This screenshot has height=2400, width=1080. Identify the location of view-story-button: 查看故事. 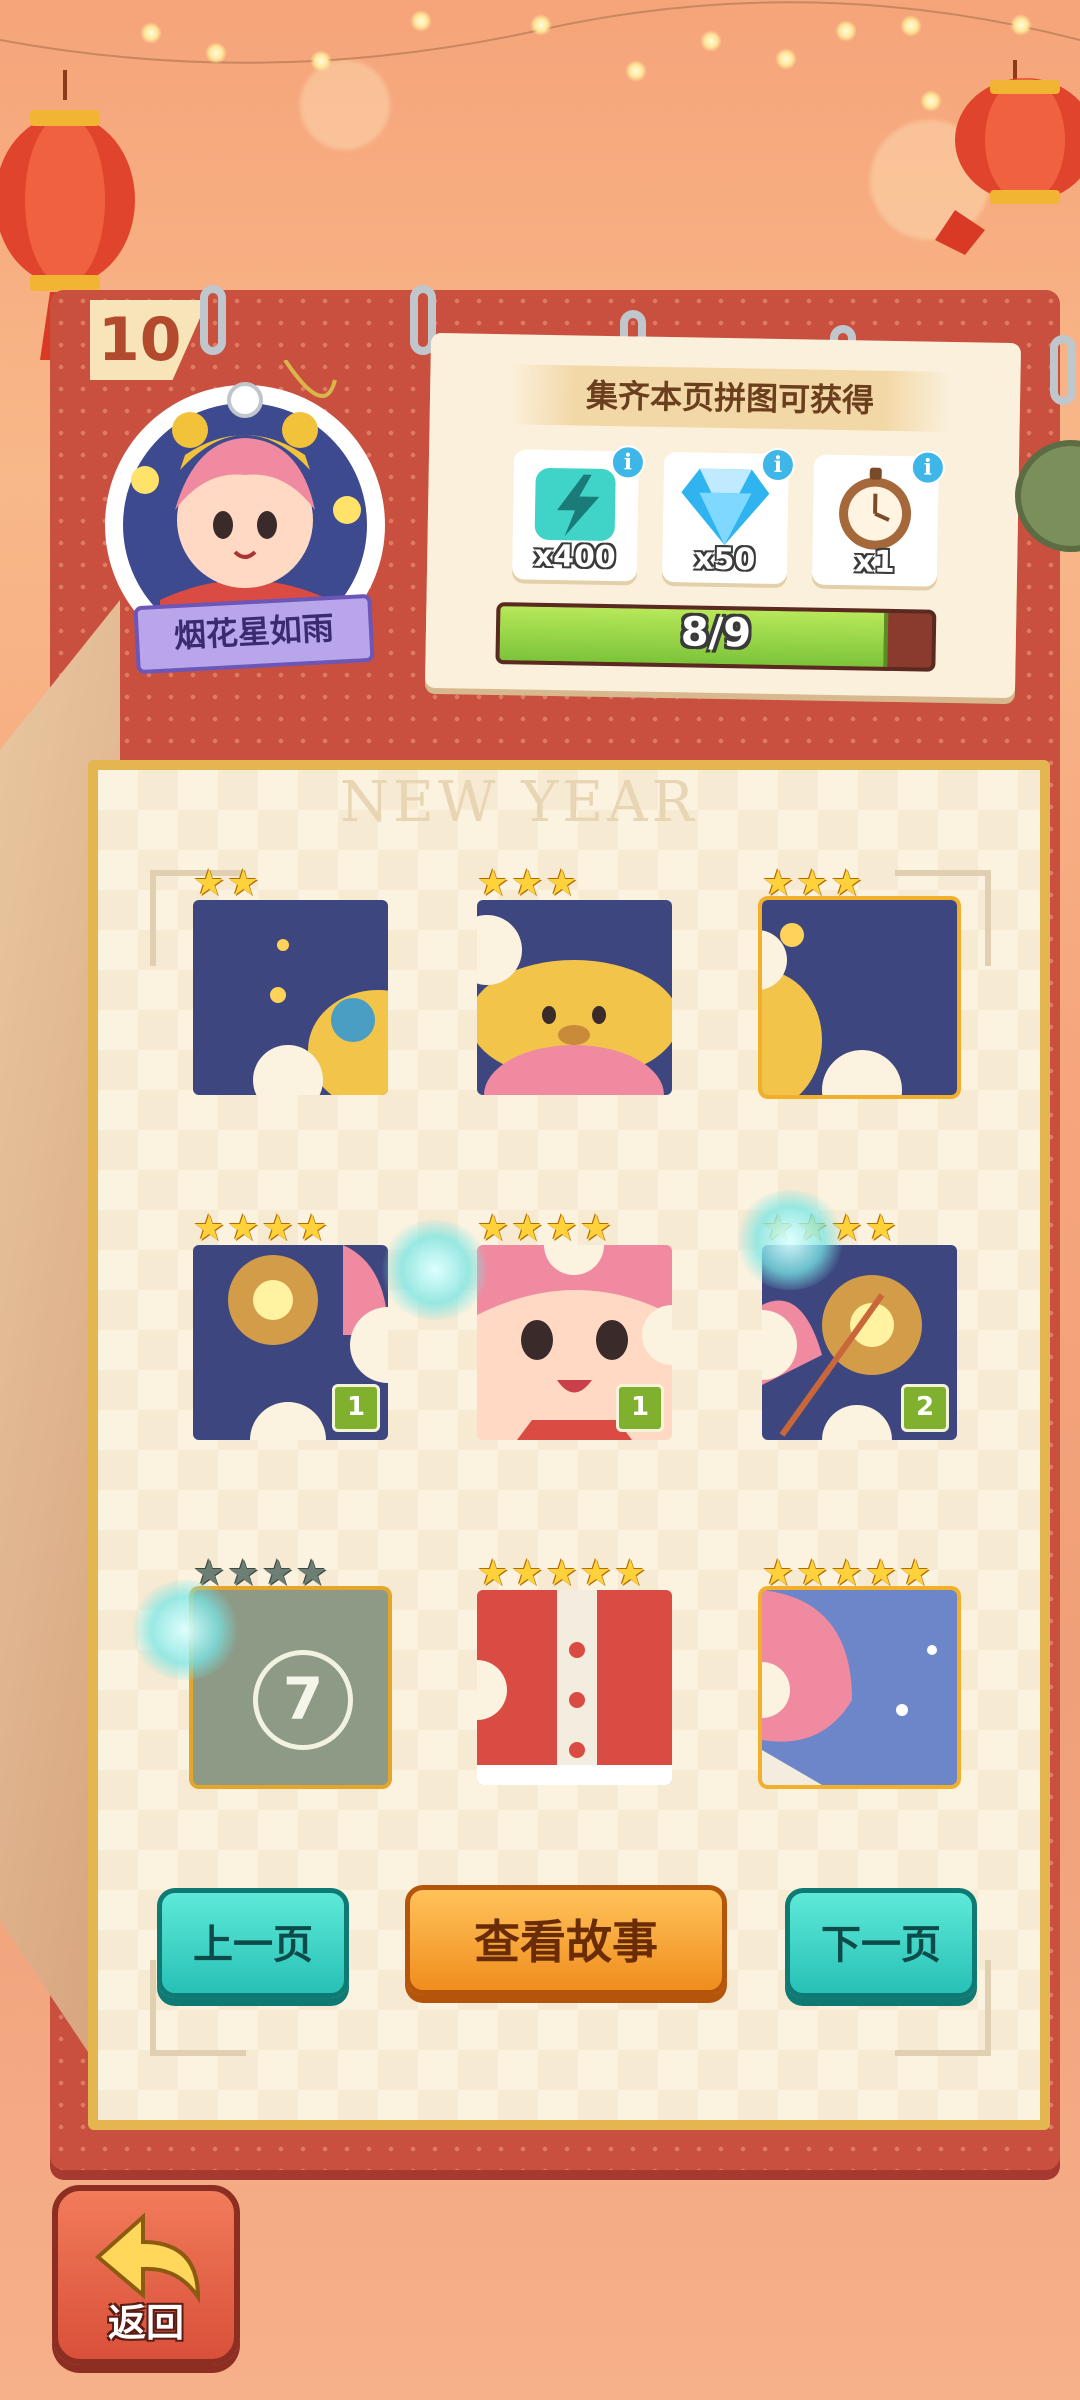
(566, 1940).